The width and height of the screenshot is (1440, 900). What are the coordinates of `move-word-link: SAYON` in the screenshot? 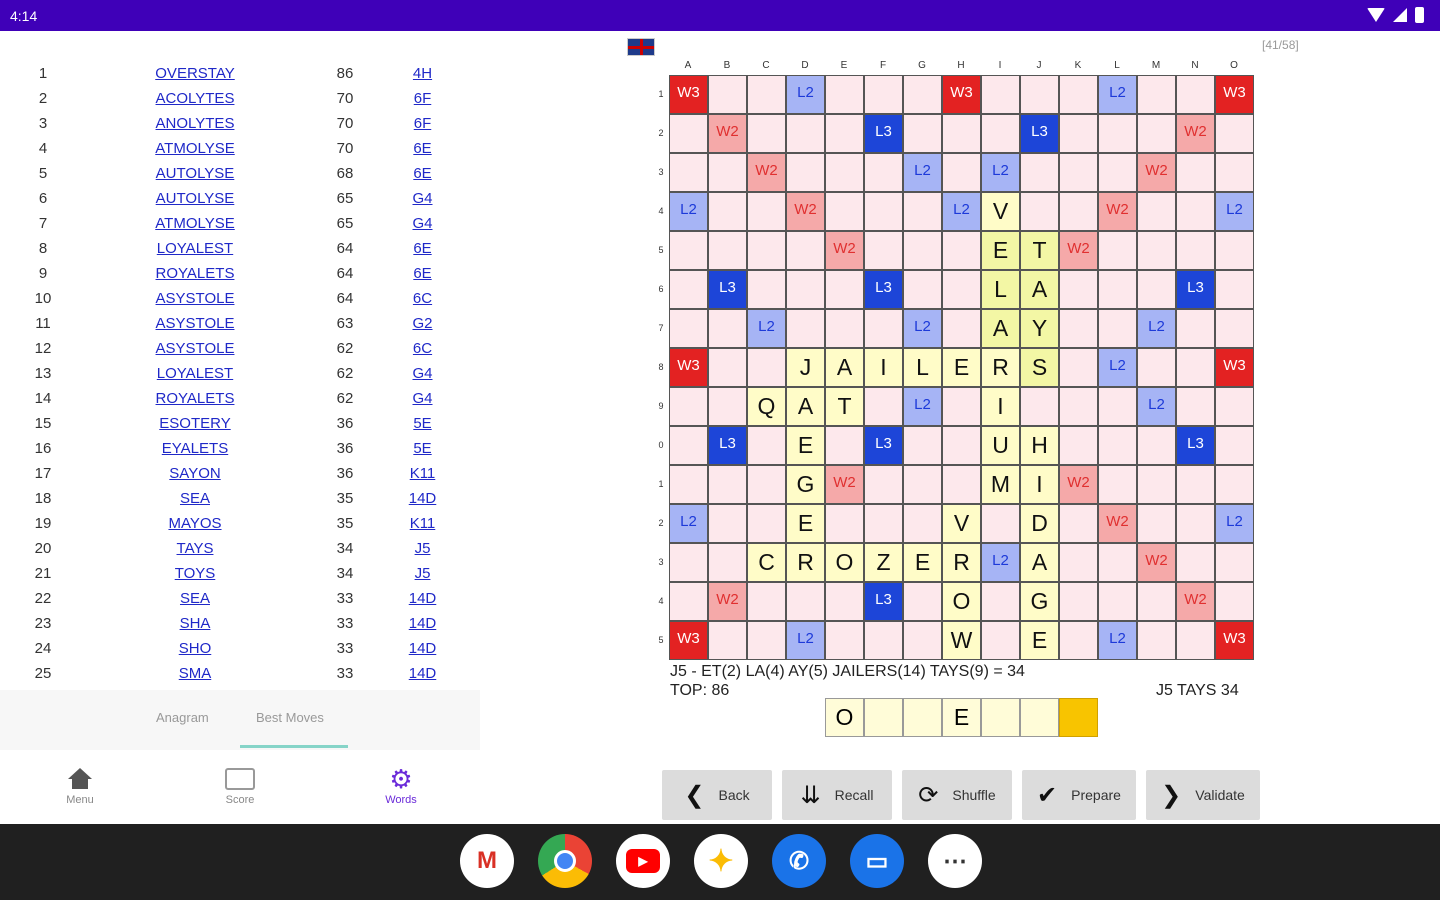 It's located at (195, 473).